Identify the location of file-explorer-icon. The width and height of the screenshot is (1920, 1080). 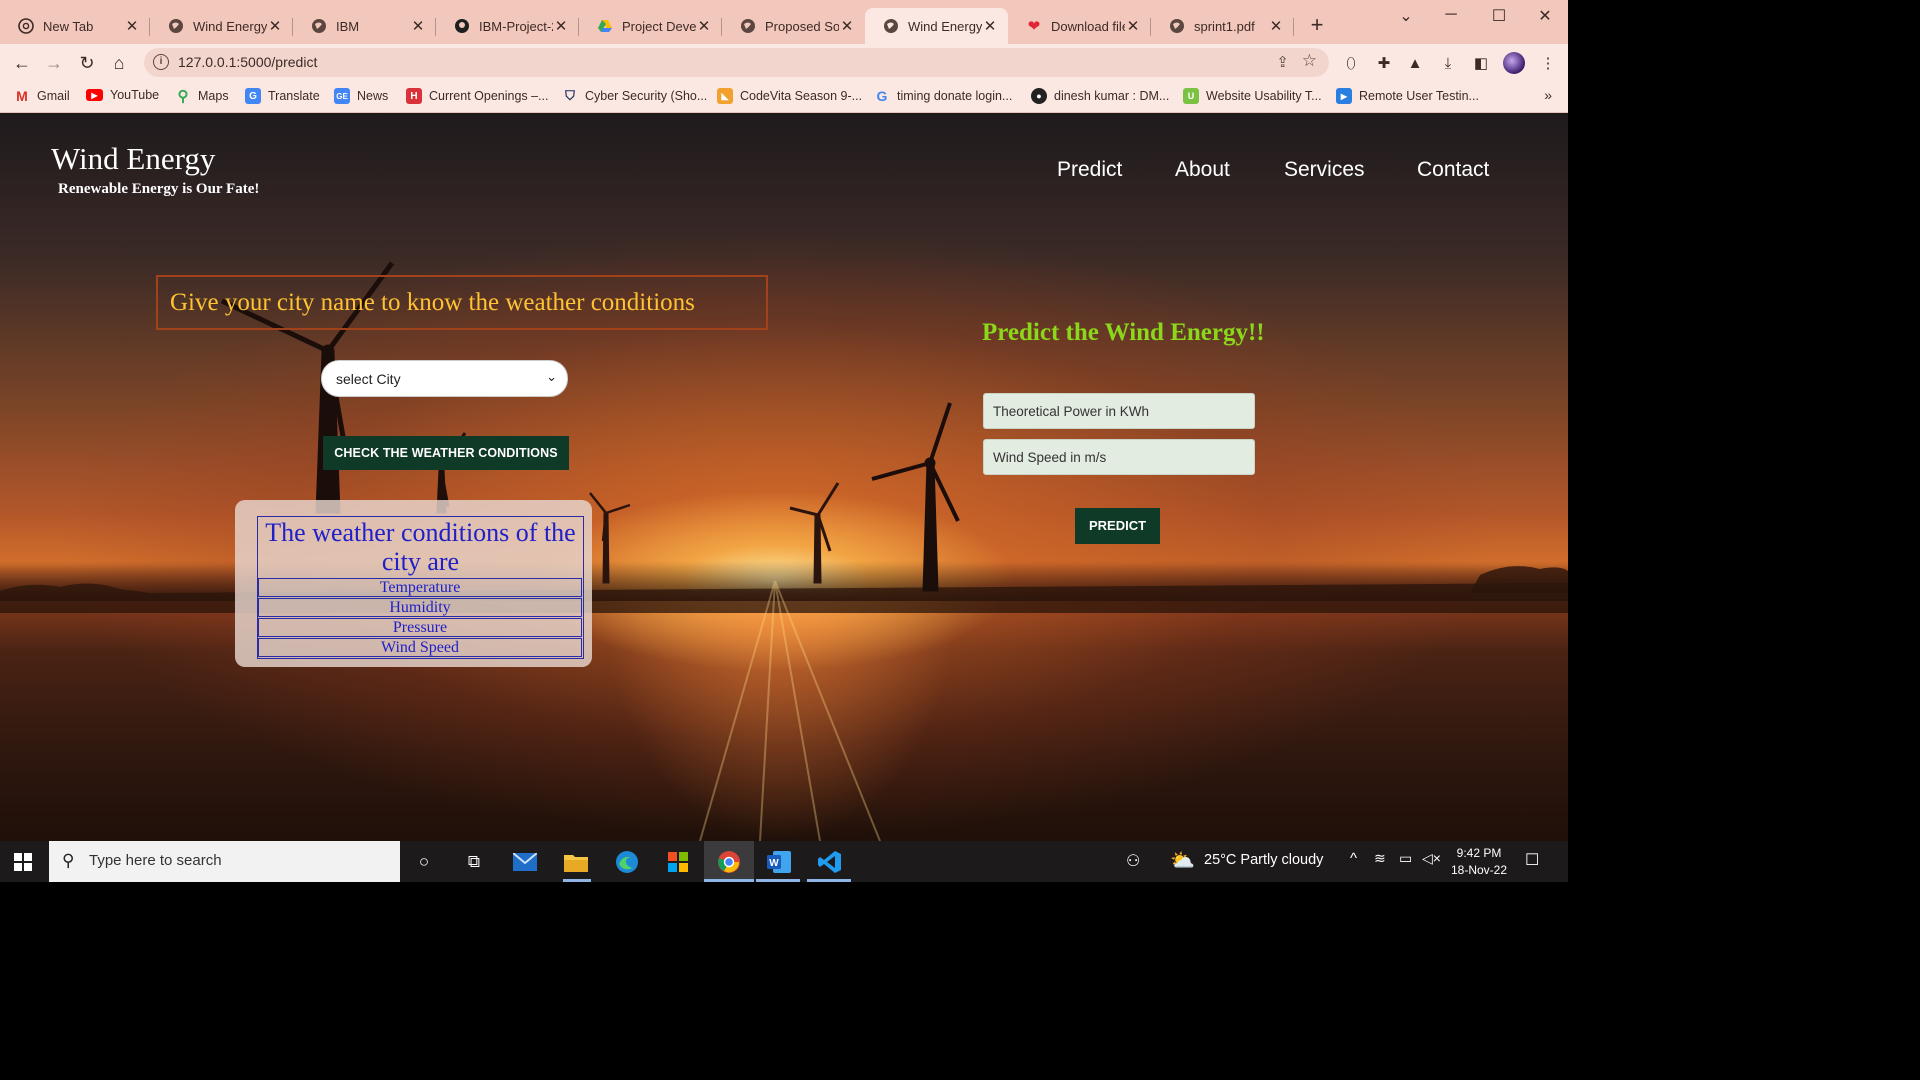
(576, 862).